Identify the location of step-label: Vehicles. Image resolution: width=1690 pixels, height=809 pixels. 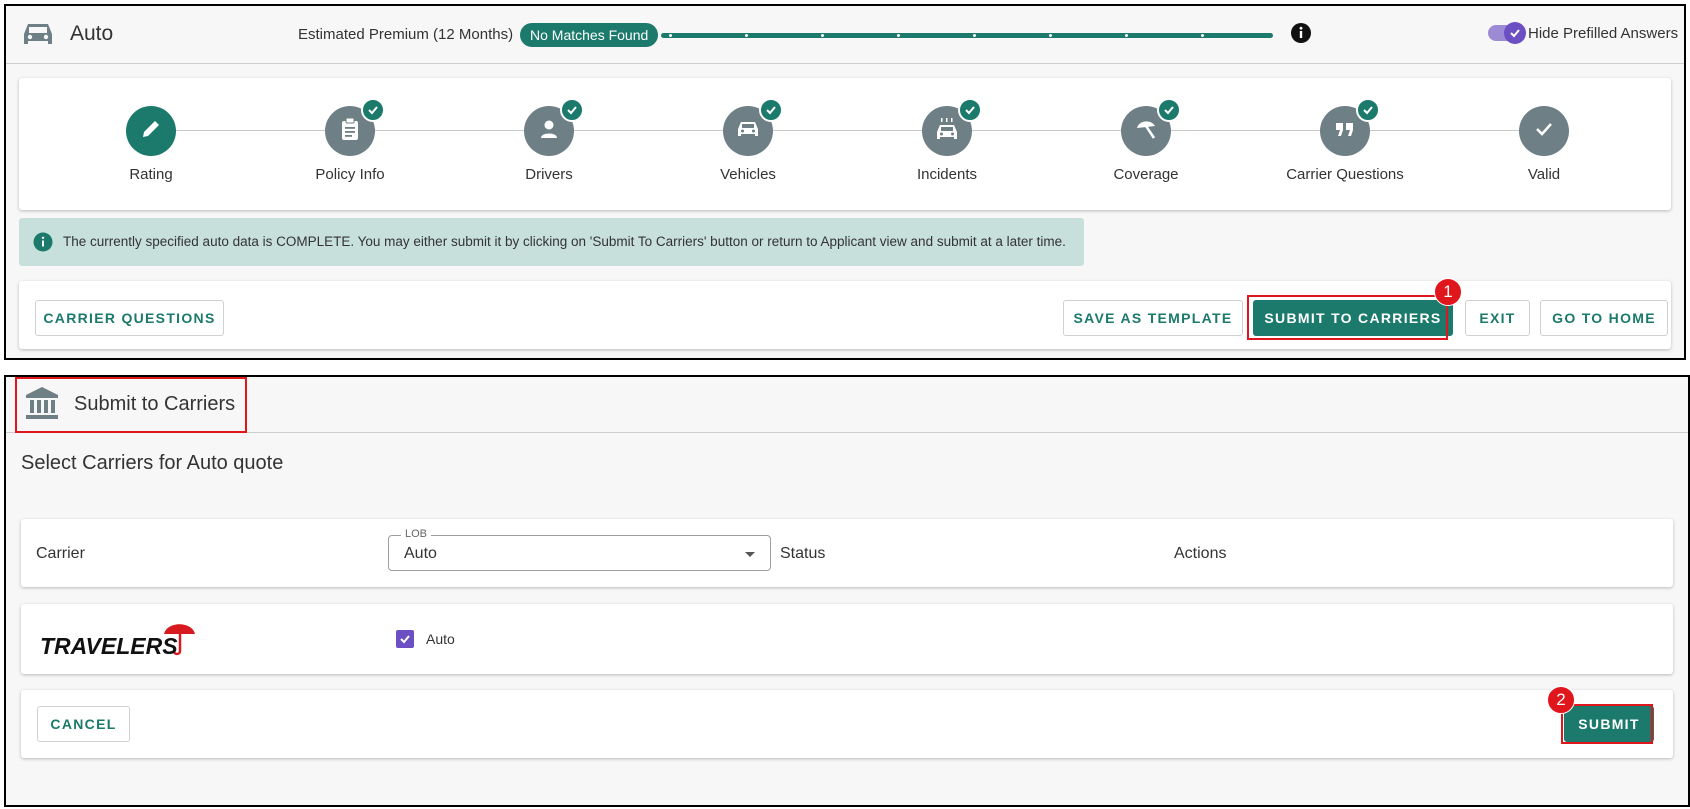
(748, 174).